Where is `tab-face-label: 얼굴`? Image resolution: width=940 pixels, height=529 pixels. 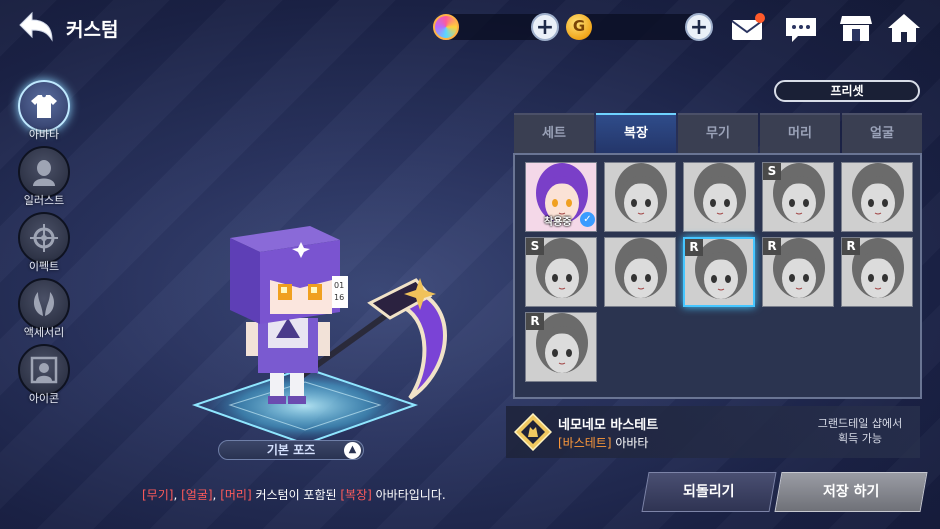 tab-face-label: 얼굴 is located at coordinates (882, 133).